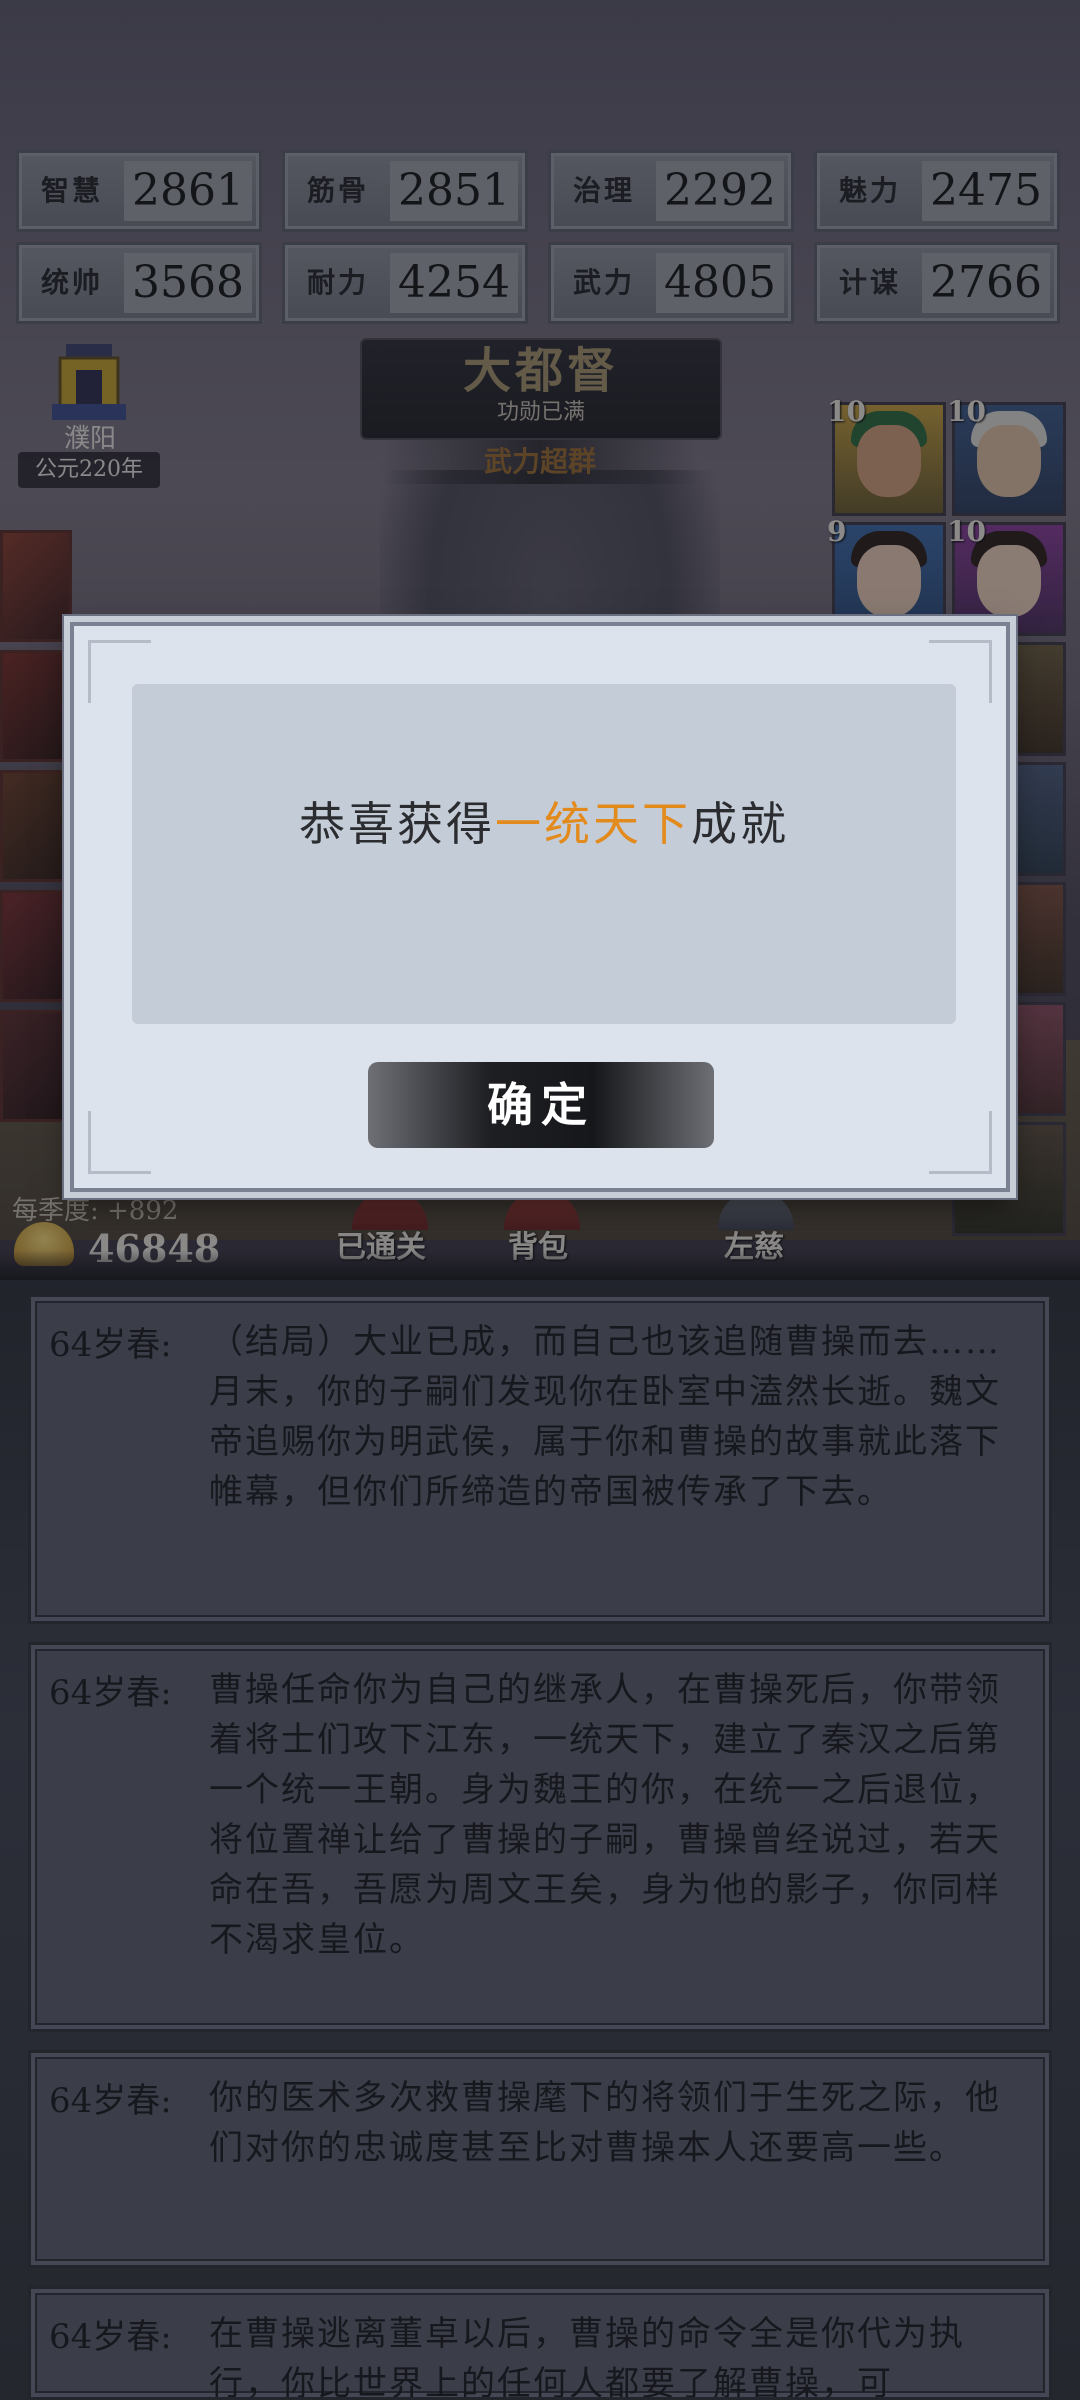 Image resolution: width=1080 pixels, height=2400 pixels. I want to click on dialog-message-panel: 恭喜获得一统天下成就, so click(544, 854).